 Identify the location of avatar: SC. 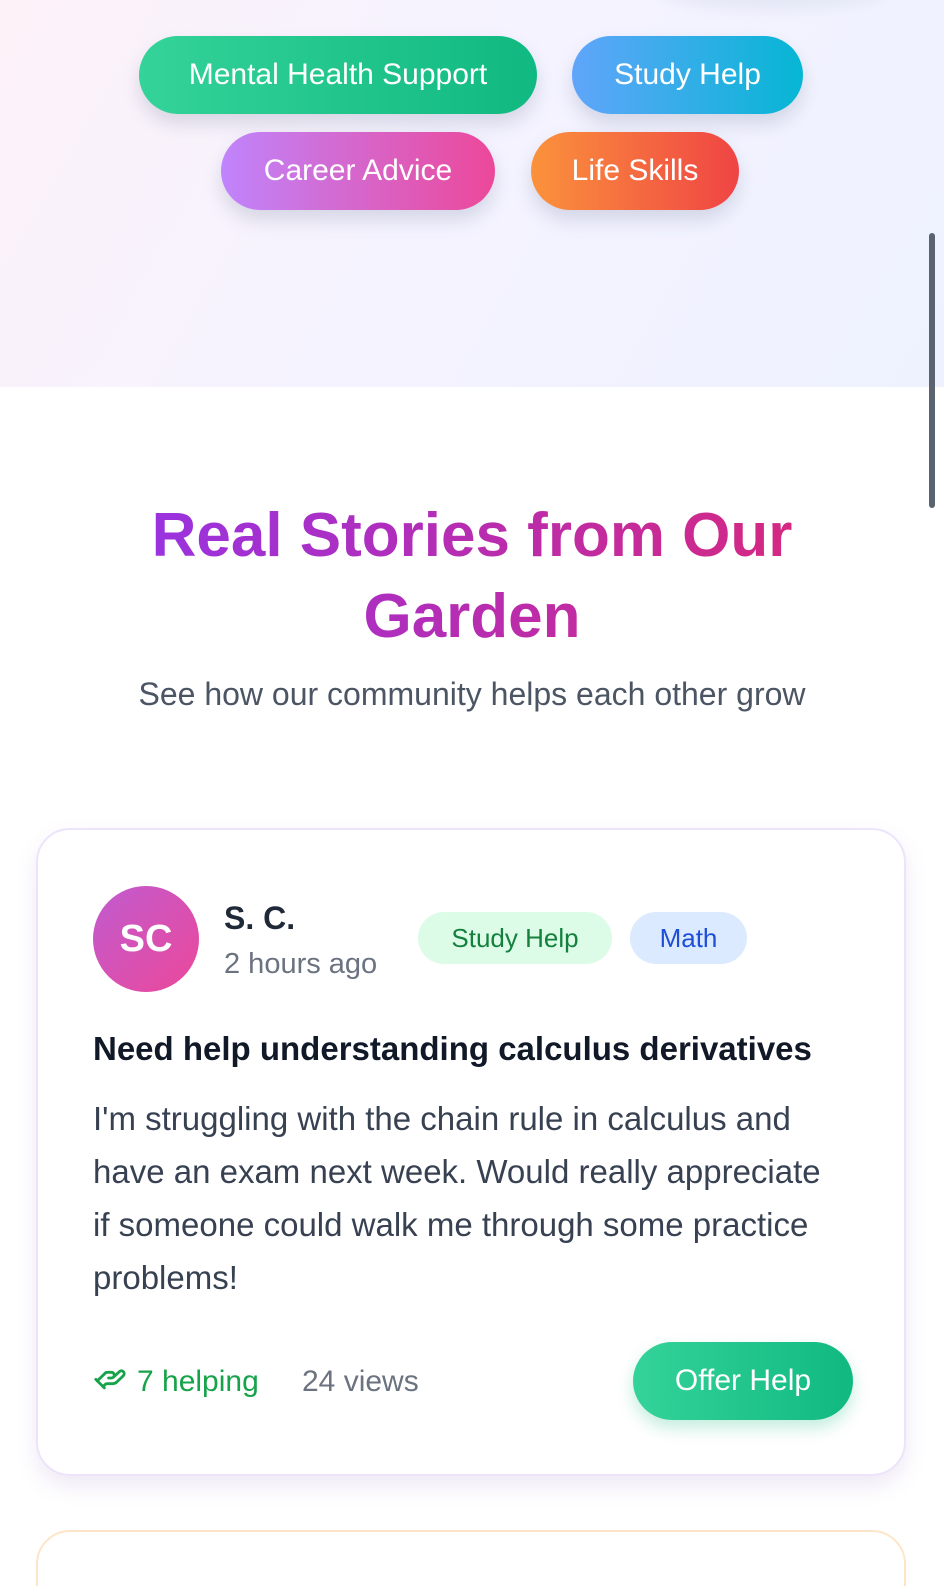
(146, 939).